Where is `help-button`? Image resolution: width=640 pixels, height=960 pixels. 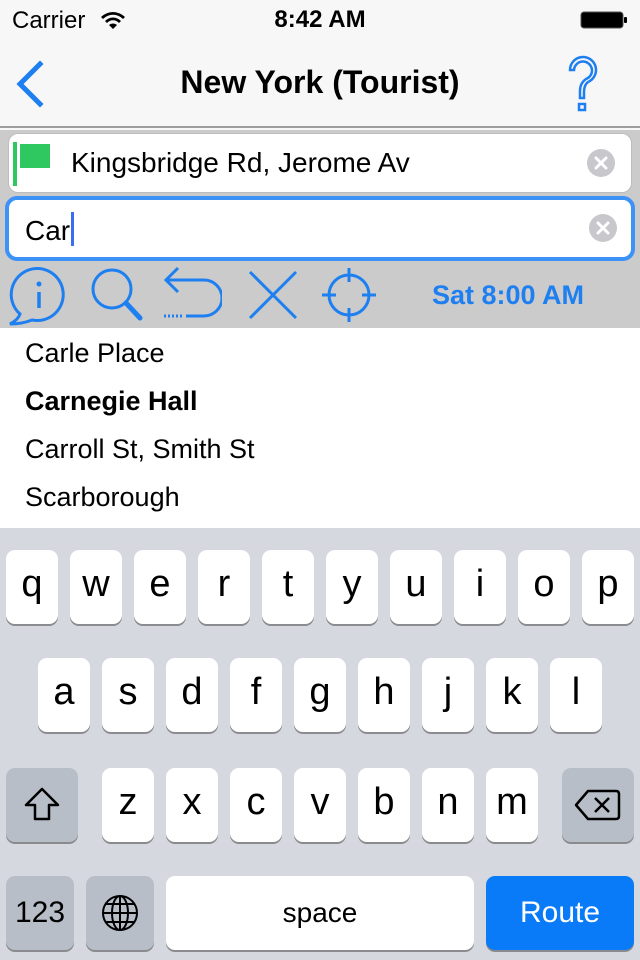
help-button is located at coordinates (583, 84).